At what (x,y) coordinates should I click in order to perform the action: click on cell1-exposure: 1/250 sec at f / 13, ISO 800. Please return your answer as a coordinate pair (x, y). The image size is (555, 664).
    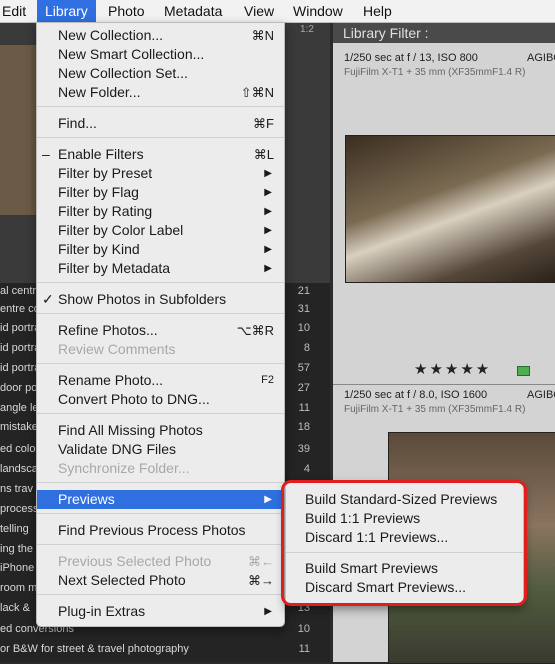
    Looking at the image, I should click on (411, 58).